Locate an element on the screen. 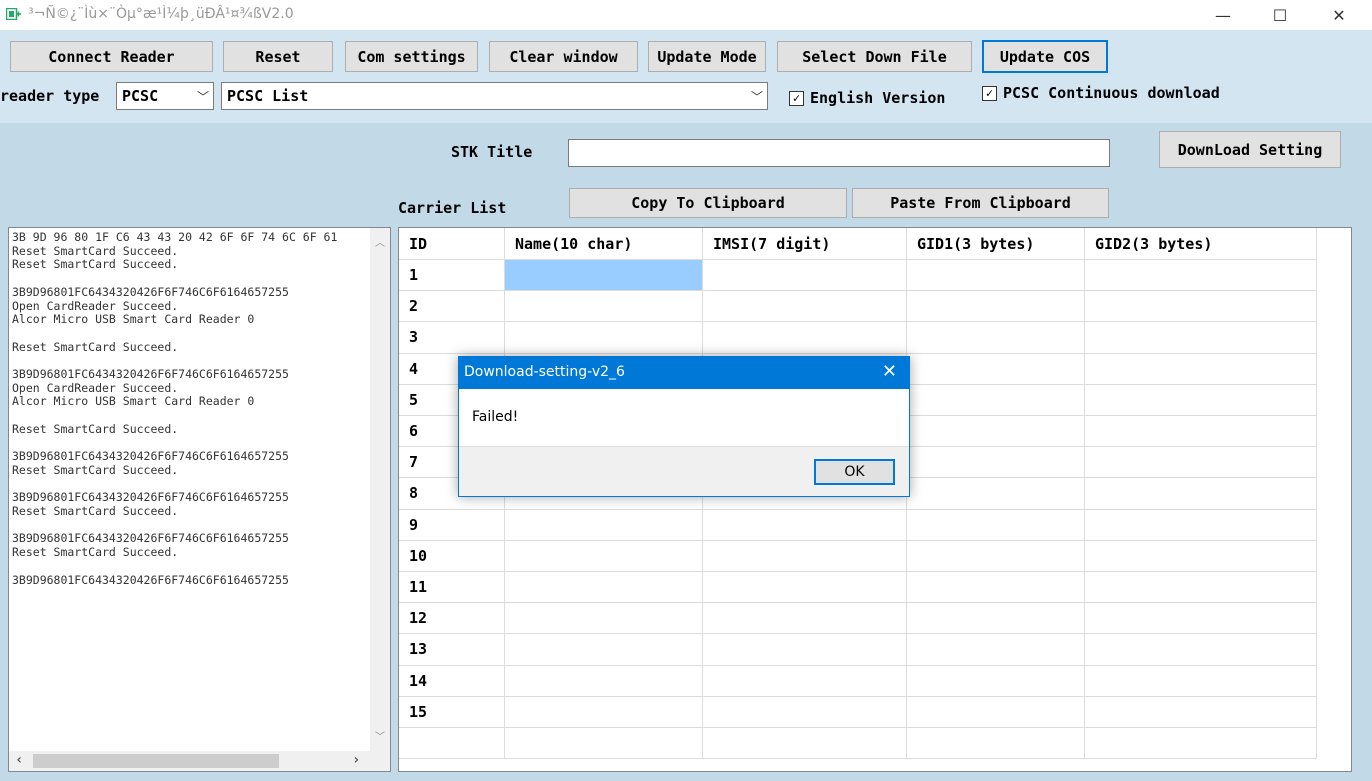 Image resolution: width=1372 pixels, height=781 pixels. column-header-3: IMSI(7 digit) is located at coordinates (805, 244).